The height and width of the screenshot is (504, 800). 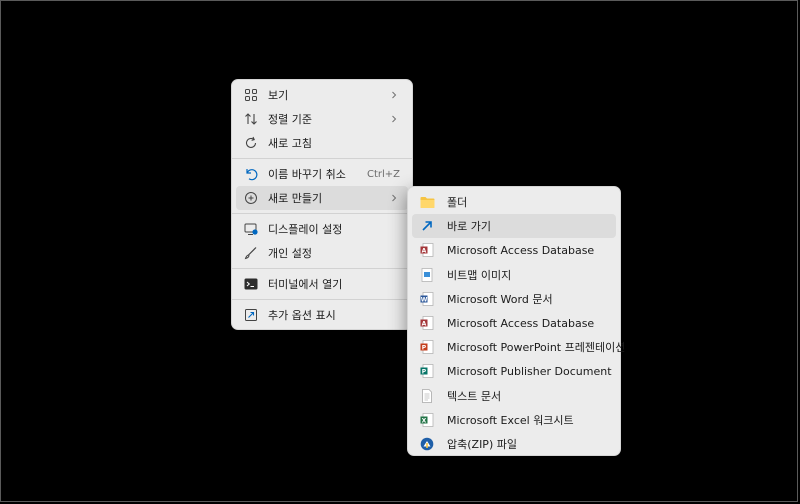 What do you see at coordinates (251, 198) in the screenshot?
I see `new-icon` at bounding box center [251, 198].